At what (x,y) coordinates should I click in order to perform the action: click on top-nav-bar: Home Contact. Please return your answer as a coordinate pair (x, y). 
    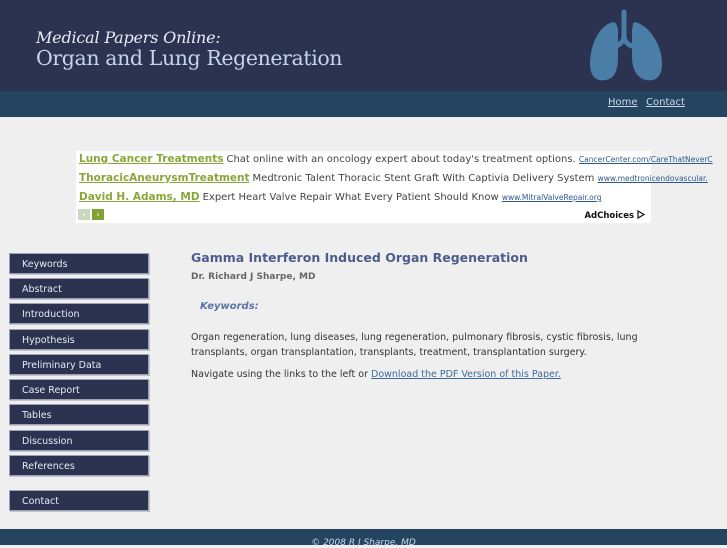
    Looking at the image, I should click on (363, 104).